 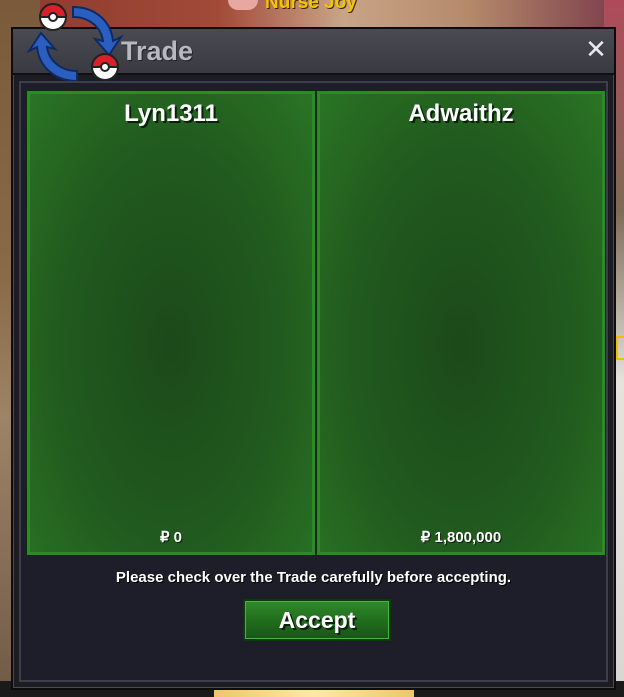 I want to click on pokeball-trade-icon, so click(x=75, y=43).